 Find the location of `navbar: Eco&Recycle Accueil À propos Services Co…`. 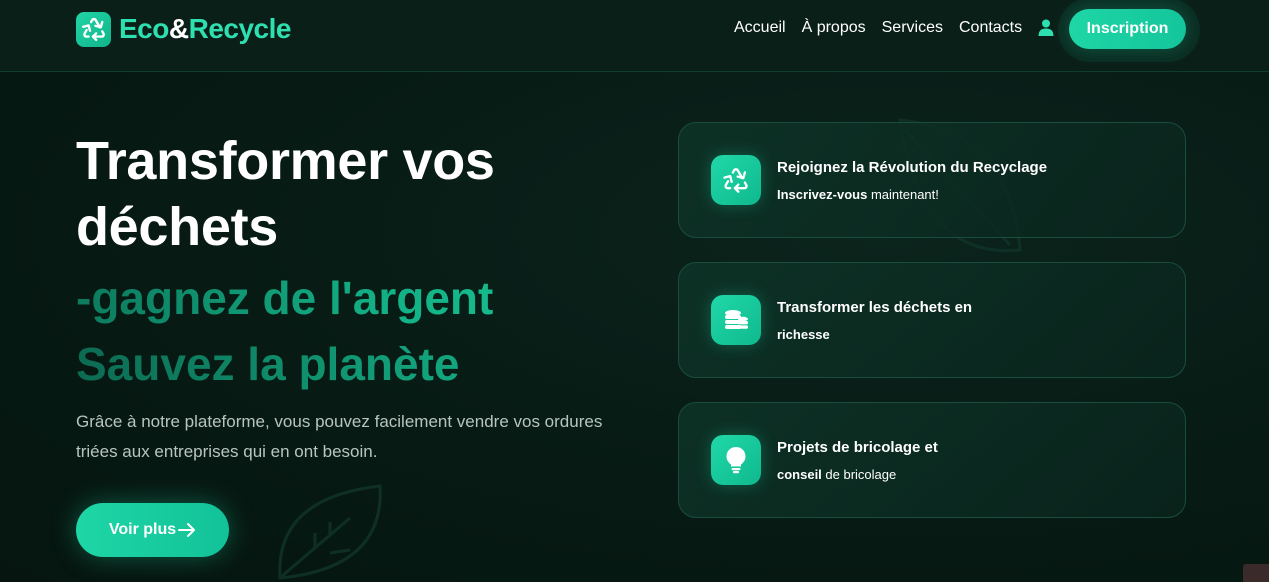

navbar: Eco&Recycle Accueil À propos Services Co… is located at coordinates (634, 36).